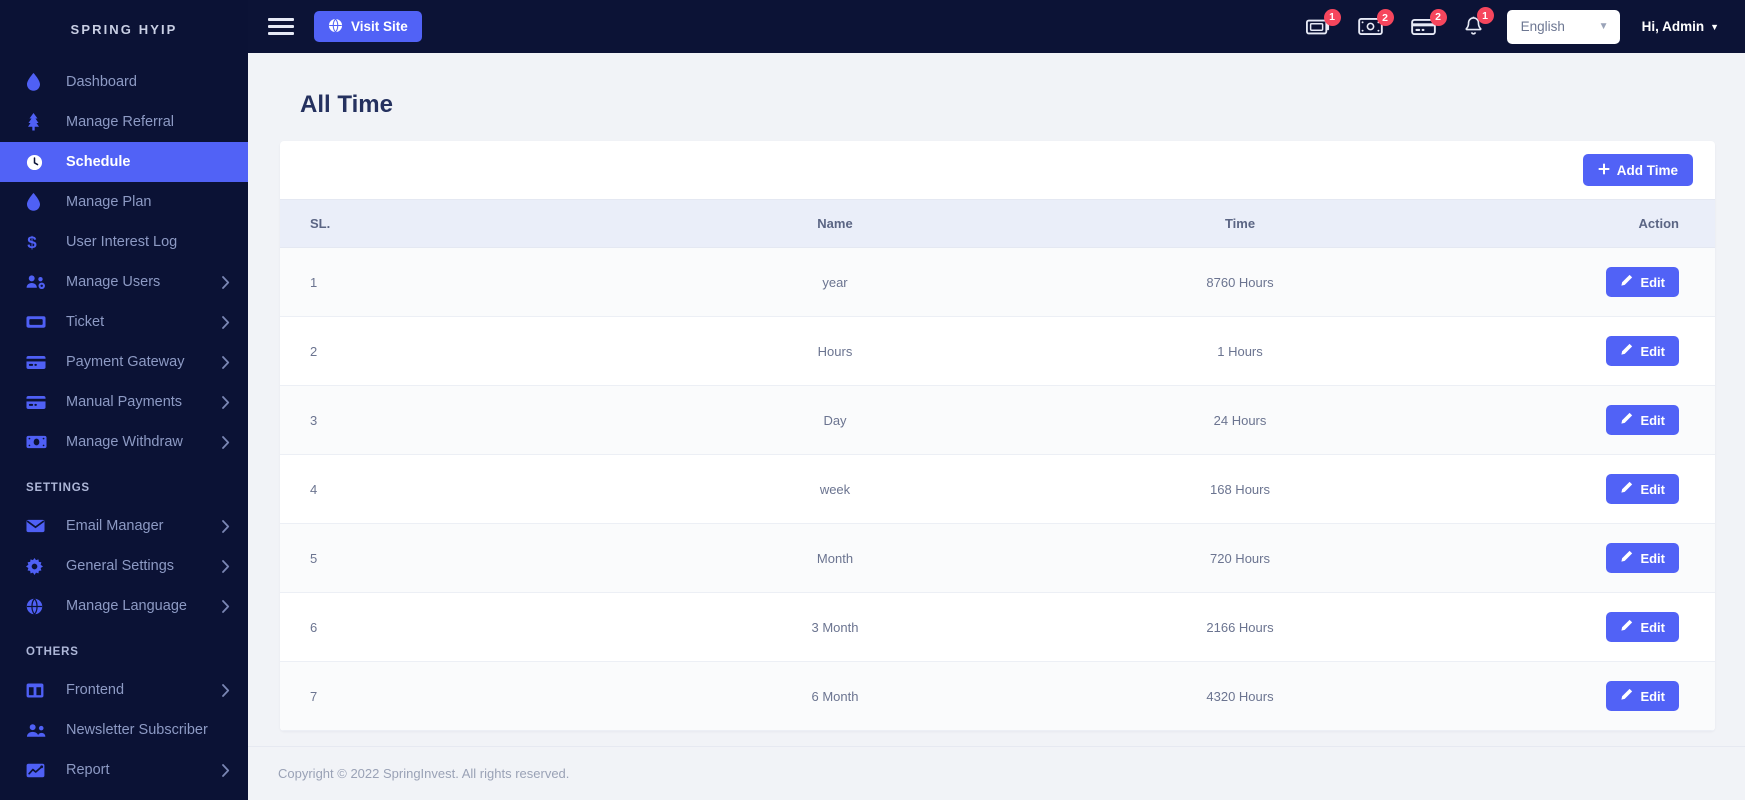 The image size is (1745, 800). What do you see at coordinates (37, 282) in the screenshot?
I see `users-gear-icon` at bounding box center [37, 282].